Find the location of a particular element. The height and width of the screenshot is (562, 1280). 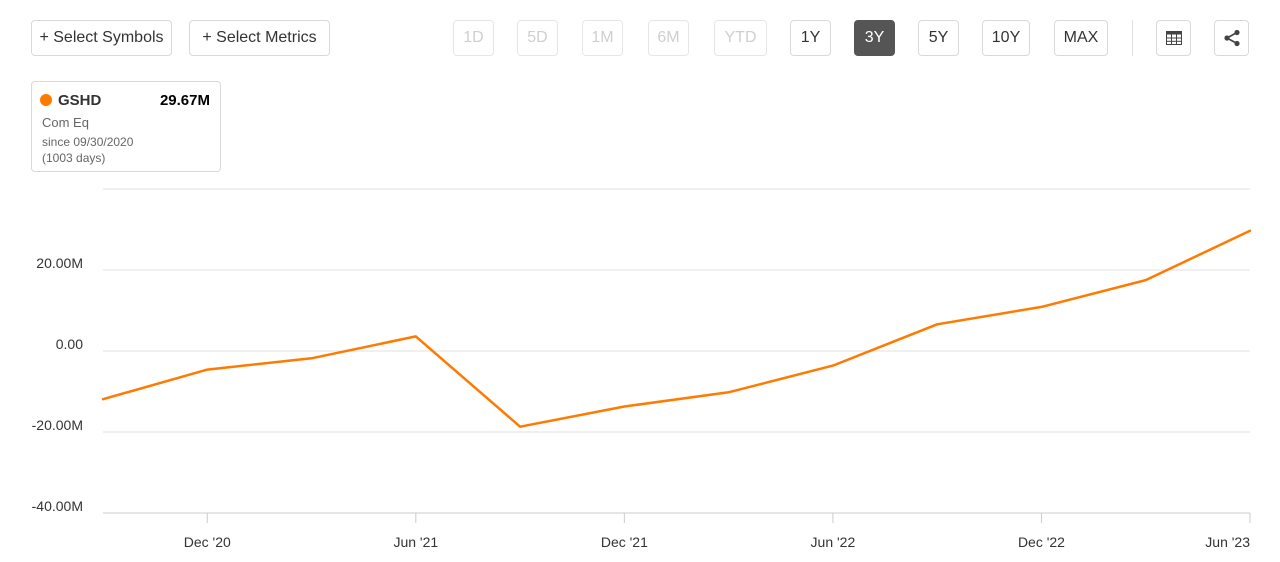

y-tick-label: -20.00M is located at coordinates (57, 425).